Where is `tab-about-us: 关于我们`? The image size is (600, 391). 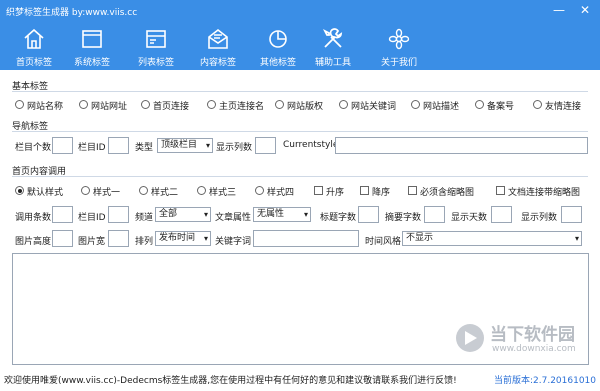 tab-about-us: 关于我们 is located at coordinates (399, 46).